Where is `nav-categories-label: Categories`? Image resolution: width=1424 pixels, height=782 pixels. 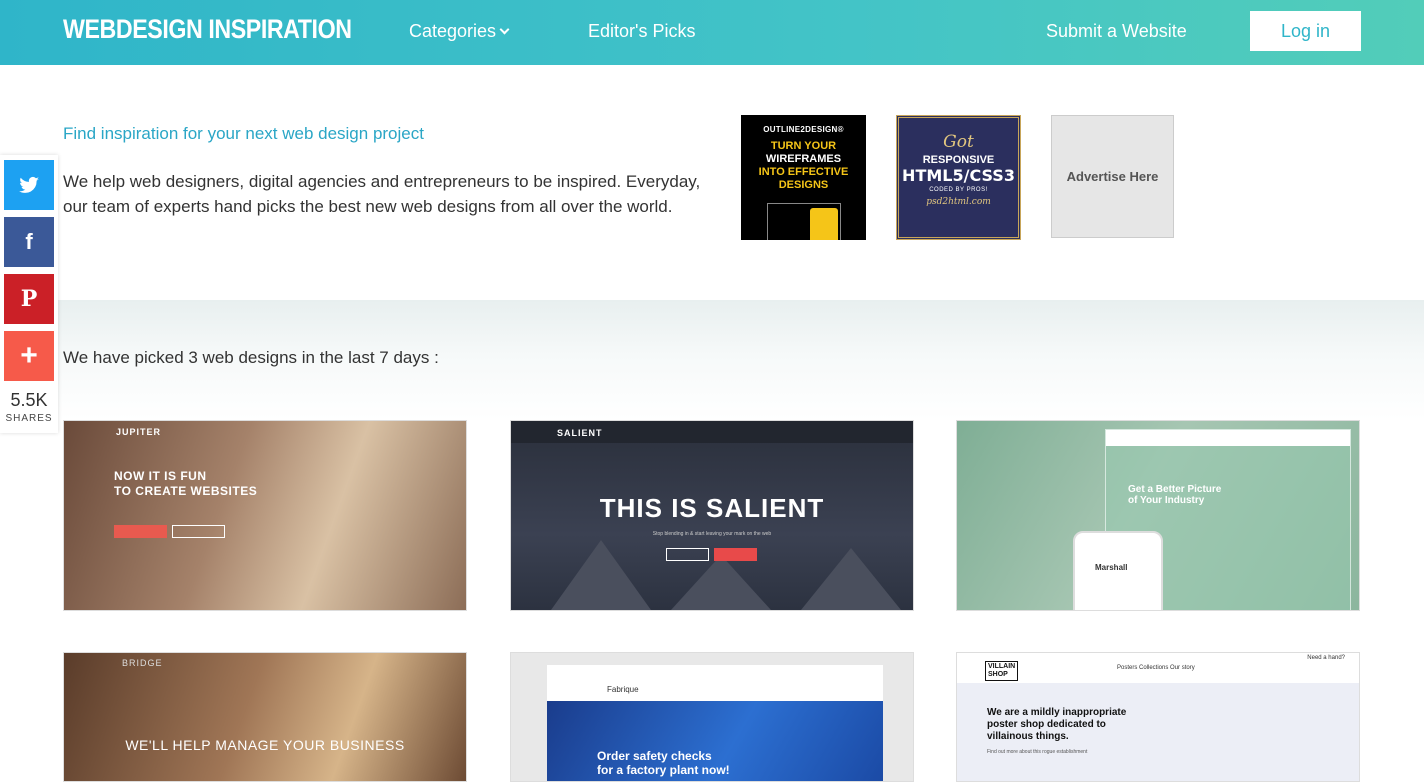
nav-categories-label: Categories is located at coordinates (453, 31).